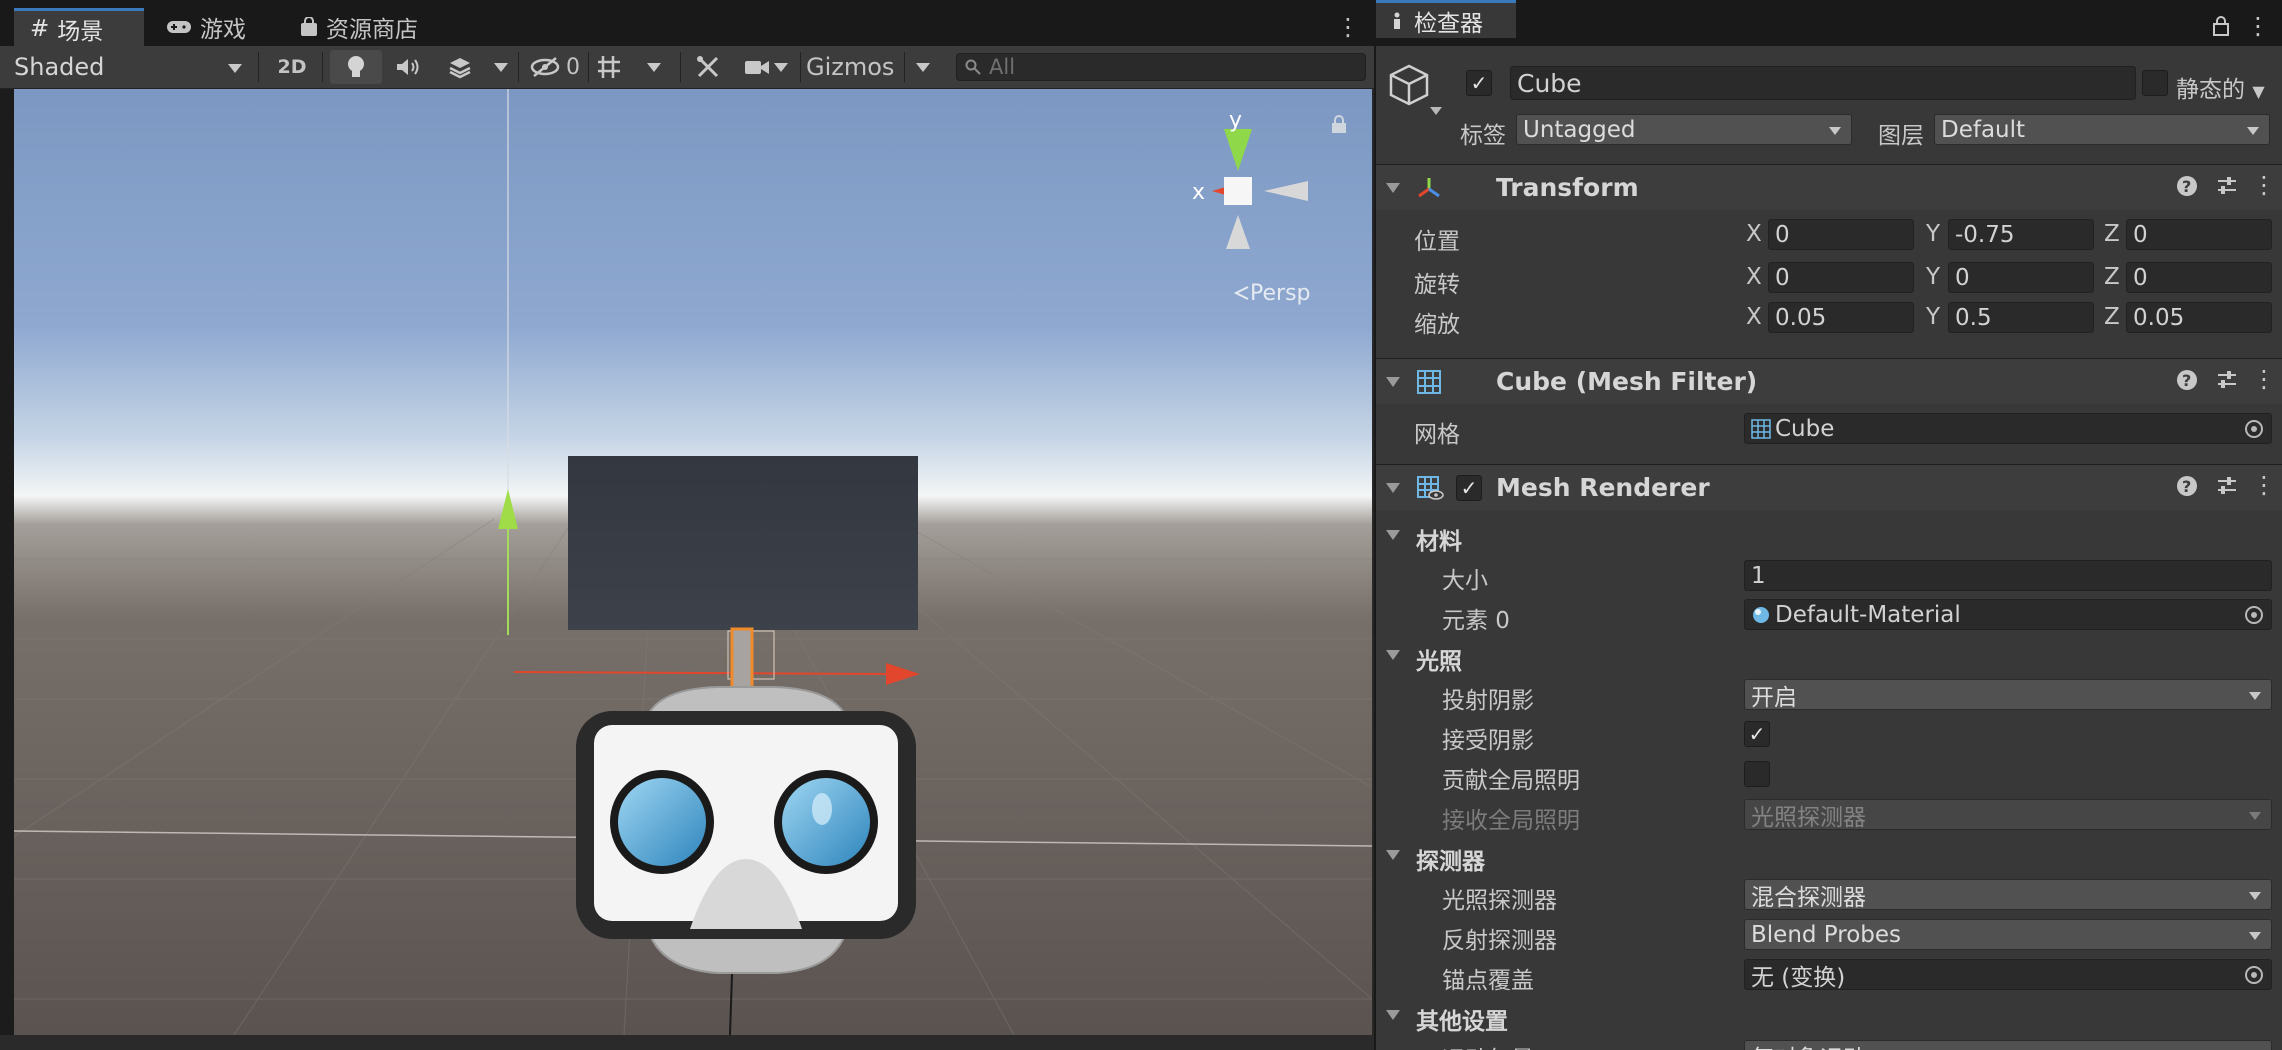 The image size is (2282, 1050). What do you see at coordinates (1782, 277) in the screenshot?
I see `rotation-x-value: 0` at bounding box center [1782, 277].